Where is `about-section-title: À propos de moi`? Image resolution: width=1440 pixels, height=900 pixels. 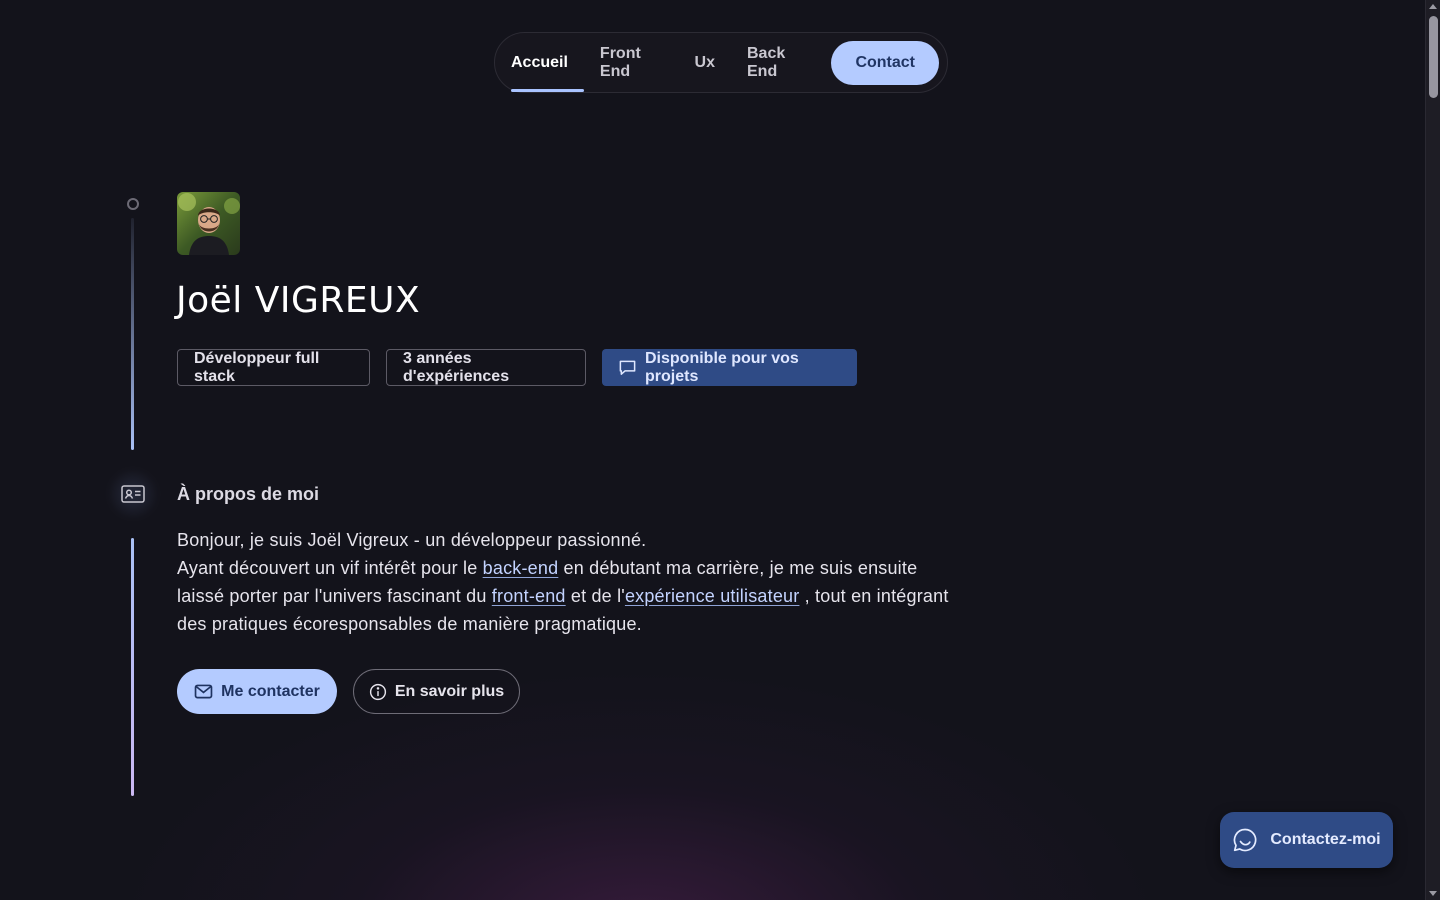
about-section-title: À propos de moi is located at coordinates (248, 494).